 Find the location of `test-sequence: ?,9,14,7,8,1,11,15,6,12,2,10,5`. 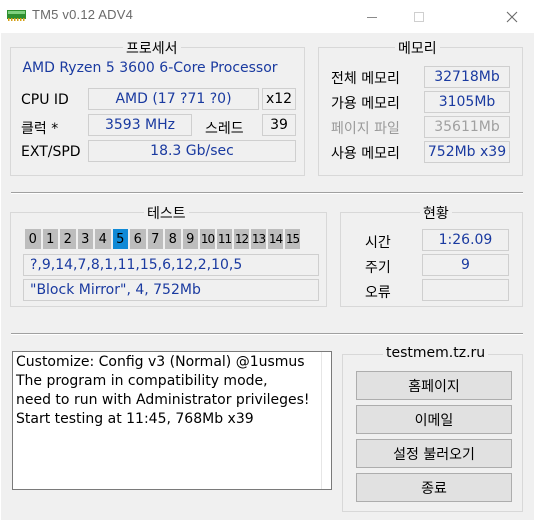

test-sequence: ?,9,14,7,8,1,11,15,6,12,2,10,5 is located at coordinates (171, 265).